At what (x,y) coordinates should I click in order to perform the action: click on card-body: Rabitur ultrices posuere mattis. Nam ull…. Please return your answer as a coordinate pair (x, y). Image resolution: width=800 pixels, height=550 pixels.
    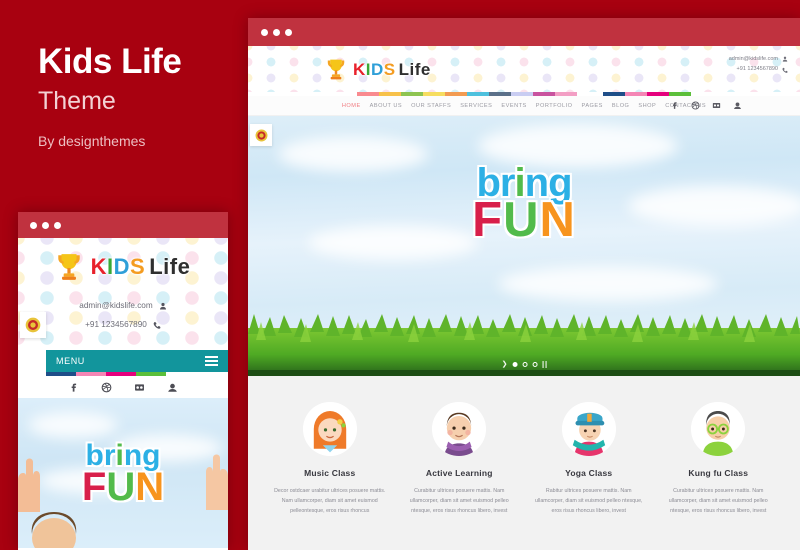
    Looking at the image, I should click on (589, 501).